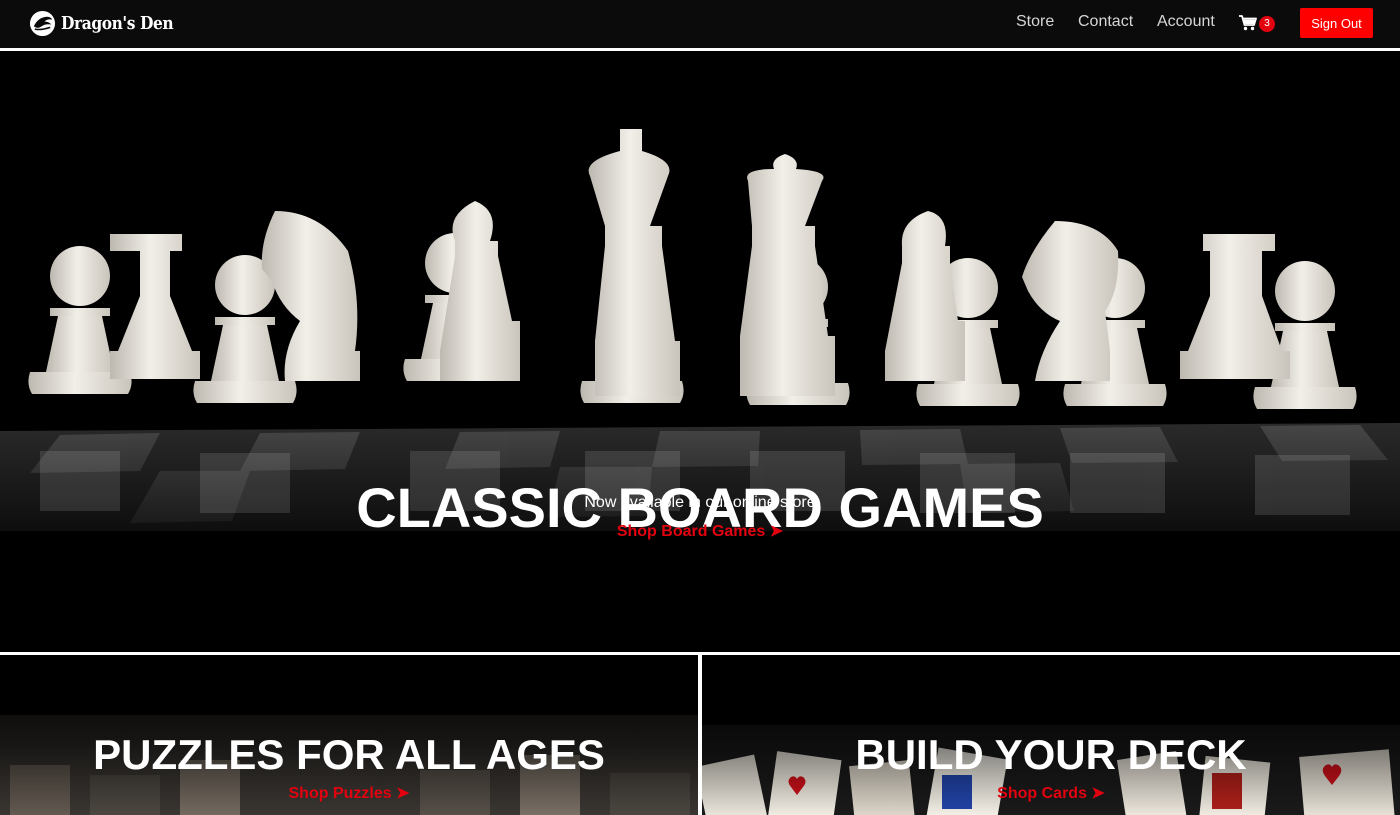 This screenshot has width=1400, height=815. Describe the element at coordinates (117, 23) in the screenshot. I see `brand-name: Dragon's Den` at that location.